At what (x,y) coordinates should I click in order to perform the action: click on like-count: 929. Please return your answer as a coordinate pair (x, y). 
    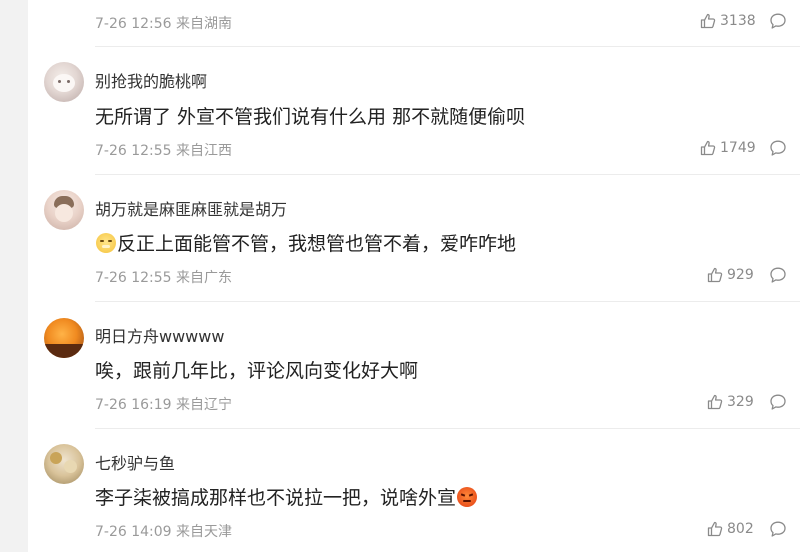
    Looking at the image, I should click on (740, 275).